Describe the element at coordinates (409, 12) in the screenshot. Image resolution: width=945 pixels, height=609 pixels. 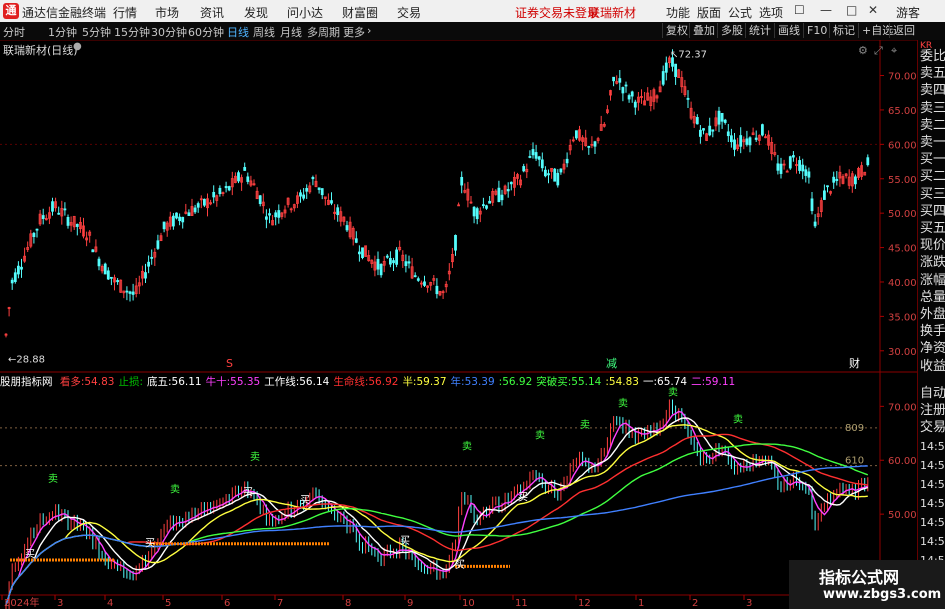
I see `menu-trade: 交易` at that location.